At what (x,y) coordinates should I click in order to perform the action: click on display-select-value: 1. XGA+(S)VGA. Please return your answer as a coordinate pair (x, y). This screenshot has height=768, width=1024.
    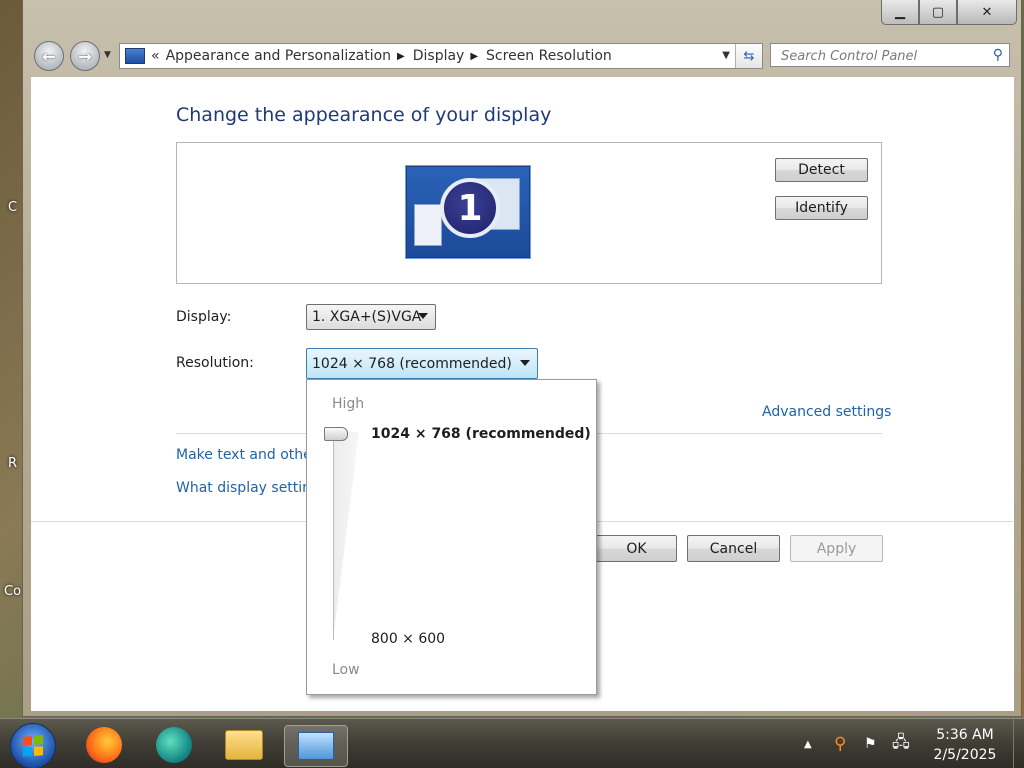
    Looking at the image, I should click on (367, 317).